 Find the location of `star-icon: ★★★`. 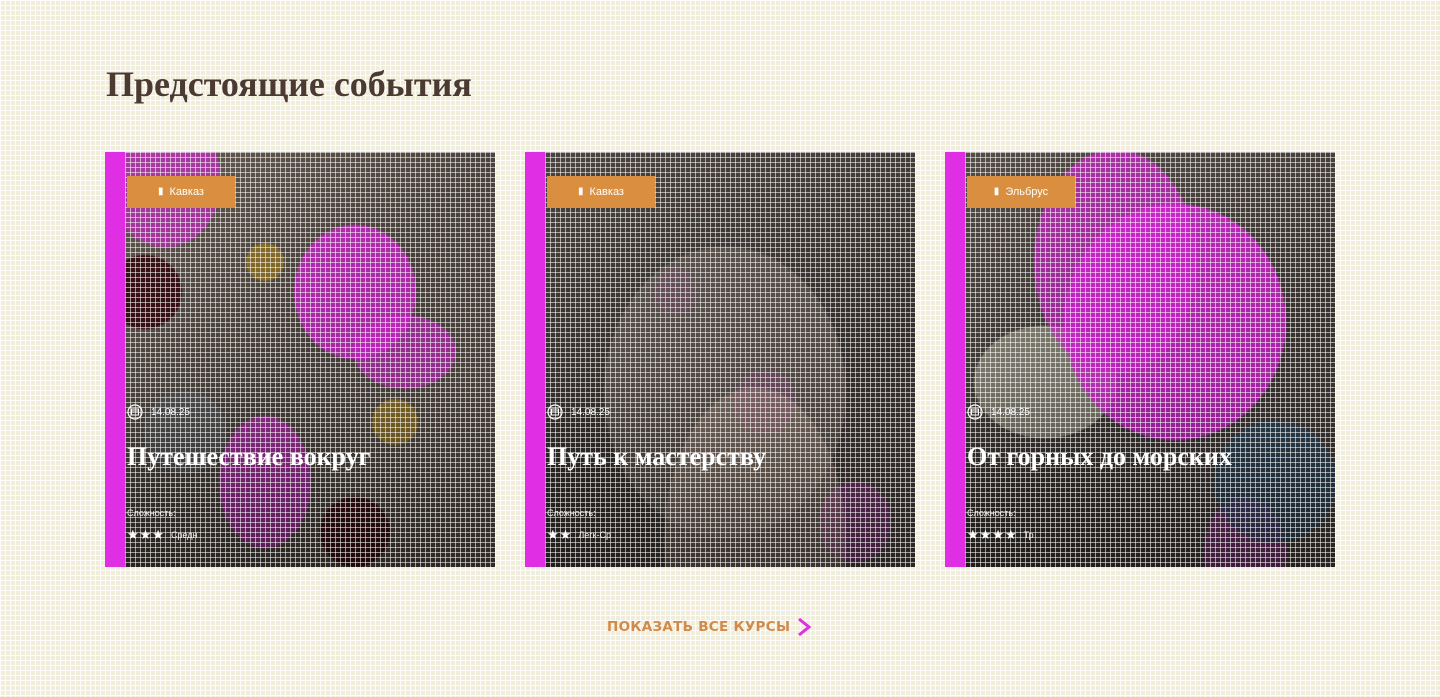

star-icon: ★★★ is located at coordinates (146, 534).